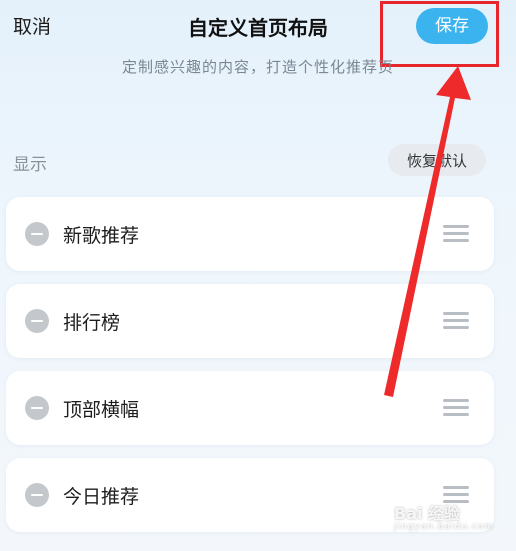  I want to click on watermark-text: Bai 经验, so click(427, 513).